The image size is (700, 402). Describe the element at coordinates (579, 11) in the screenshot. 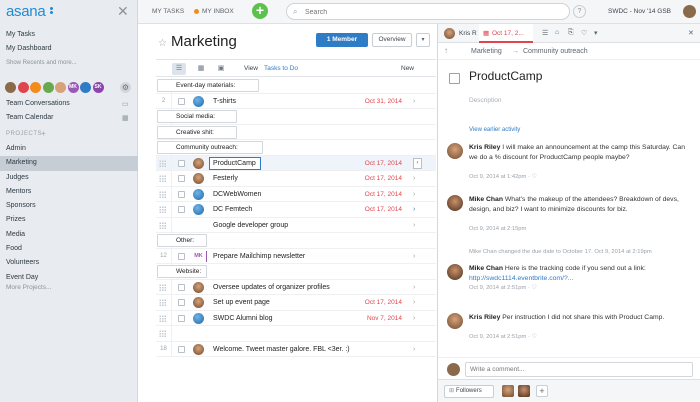

I see `help-button: ?` at that location.